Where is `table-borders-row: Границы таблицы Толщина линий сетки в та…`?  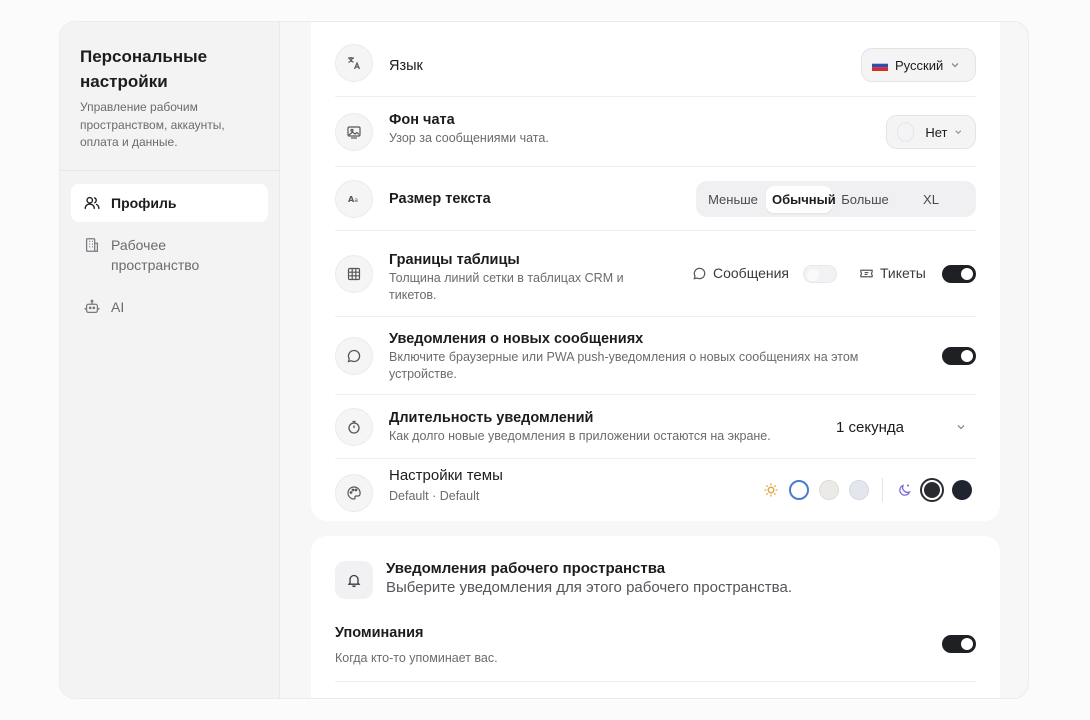 table-borders-row: Границы таблицы Толщина линий сетки в та… is located at coordinates (655, 274).